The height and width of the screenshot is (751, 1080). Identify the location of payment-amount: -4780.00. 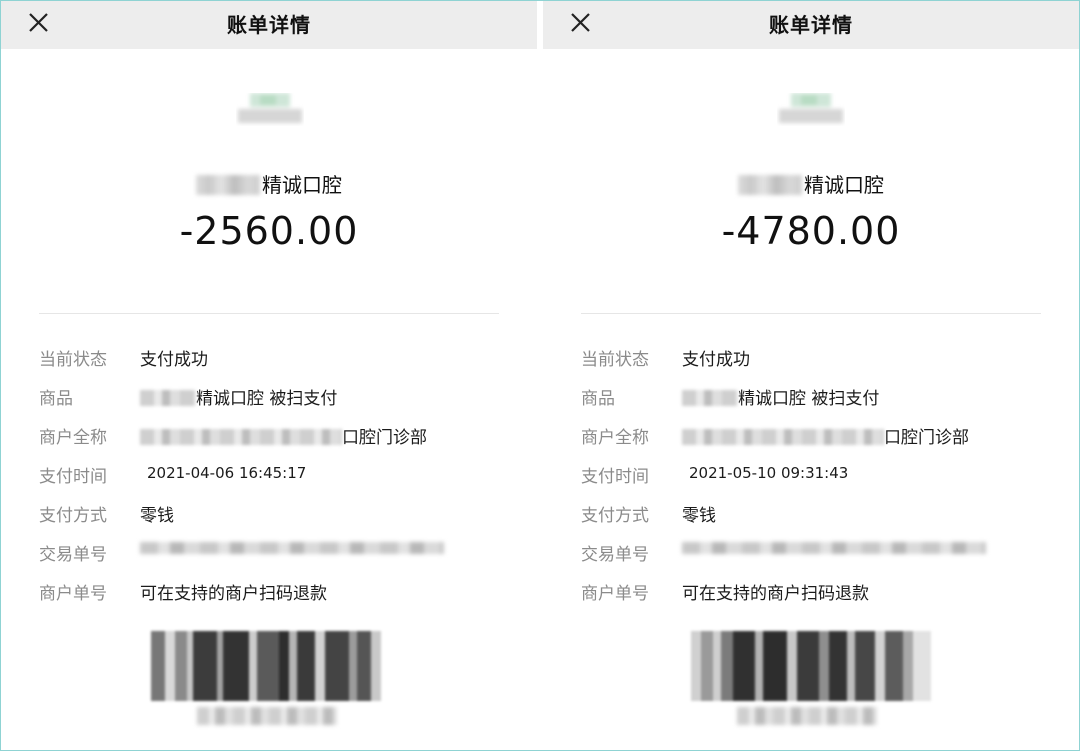
(811, 231).